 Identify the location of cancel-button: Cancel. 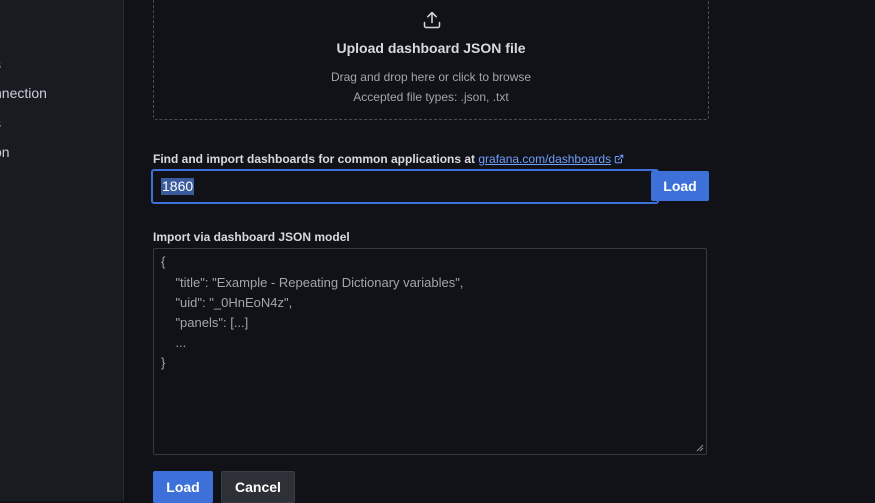
(258, 487).